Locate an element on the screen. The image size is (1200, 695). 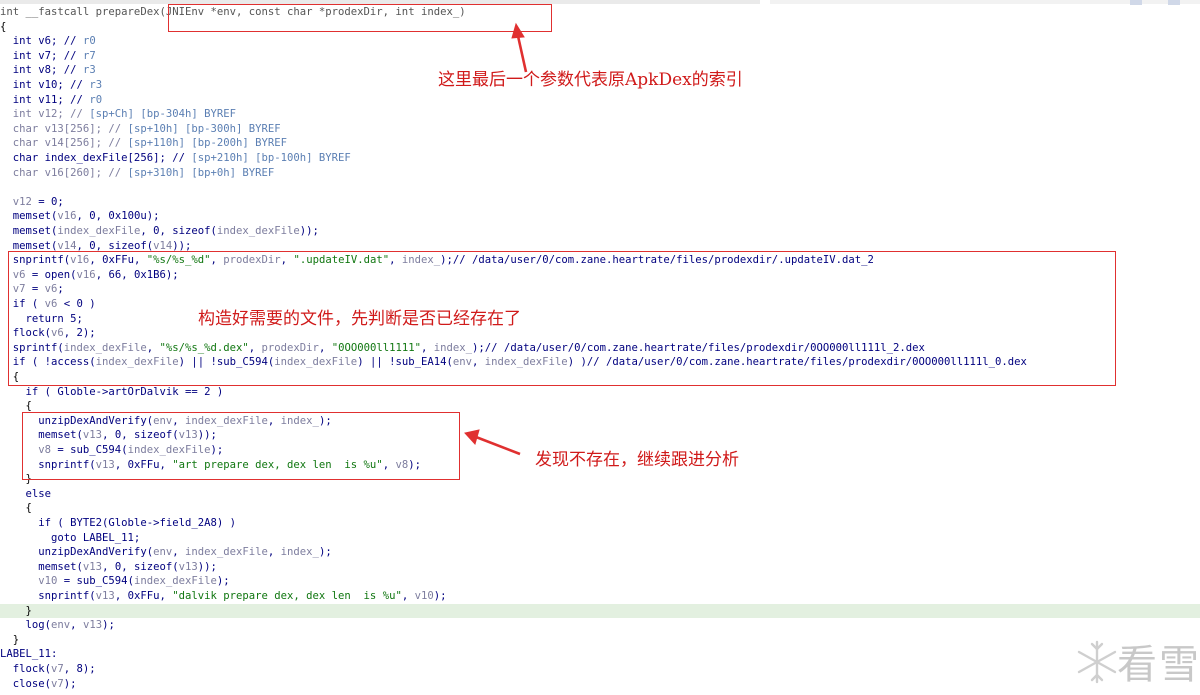
code-line: memset(v13, 0, sizeof(v13)); is located at coordinates (108, 567).